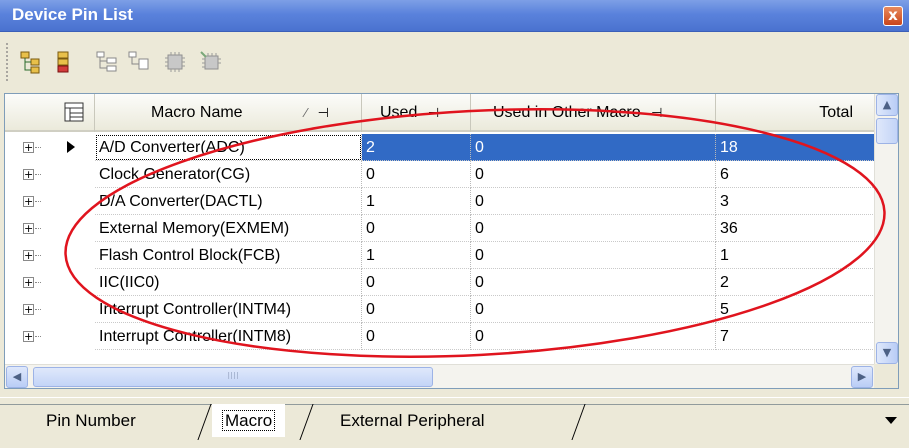  Describe the element at coordinates (107, 62) in the screenshot. I see `tree-view-button` at that location.